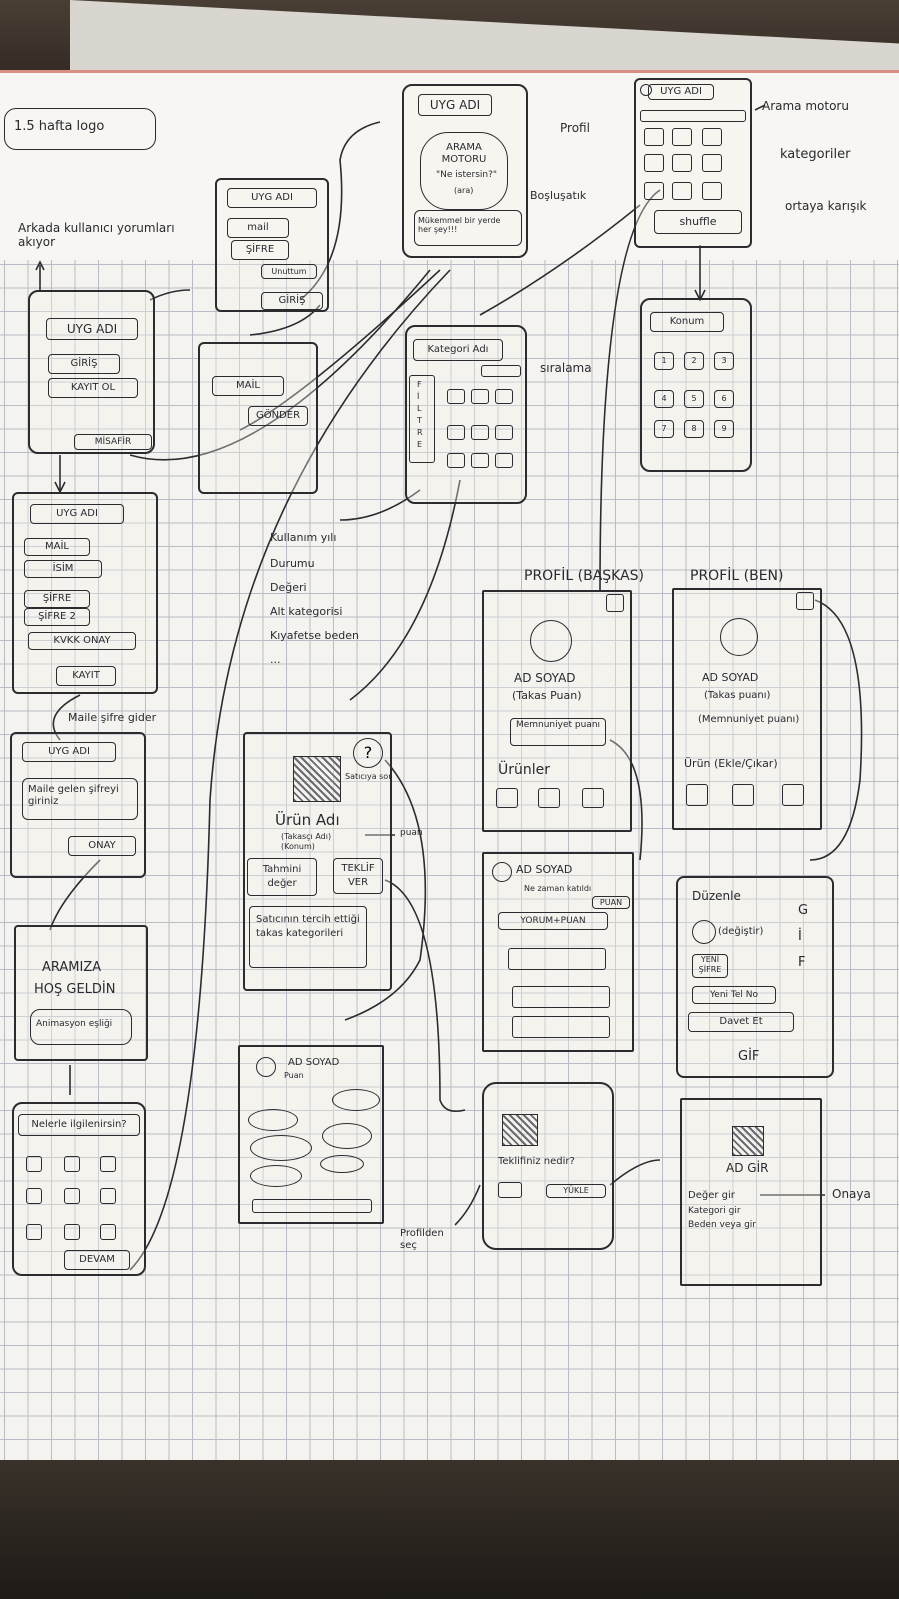 The image size is (899, 1599). I want to click on register-button: KAYIT OL, so click(93, 388).